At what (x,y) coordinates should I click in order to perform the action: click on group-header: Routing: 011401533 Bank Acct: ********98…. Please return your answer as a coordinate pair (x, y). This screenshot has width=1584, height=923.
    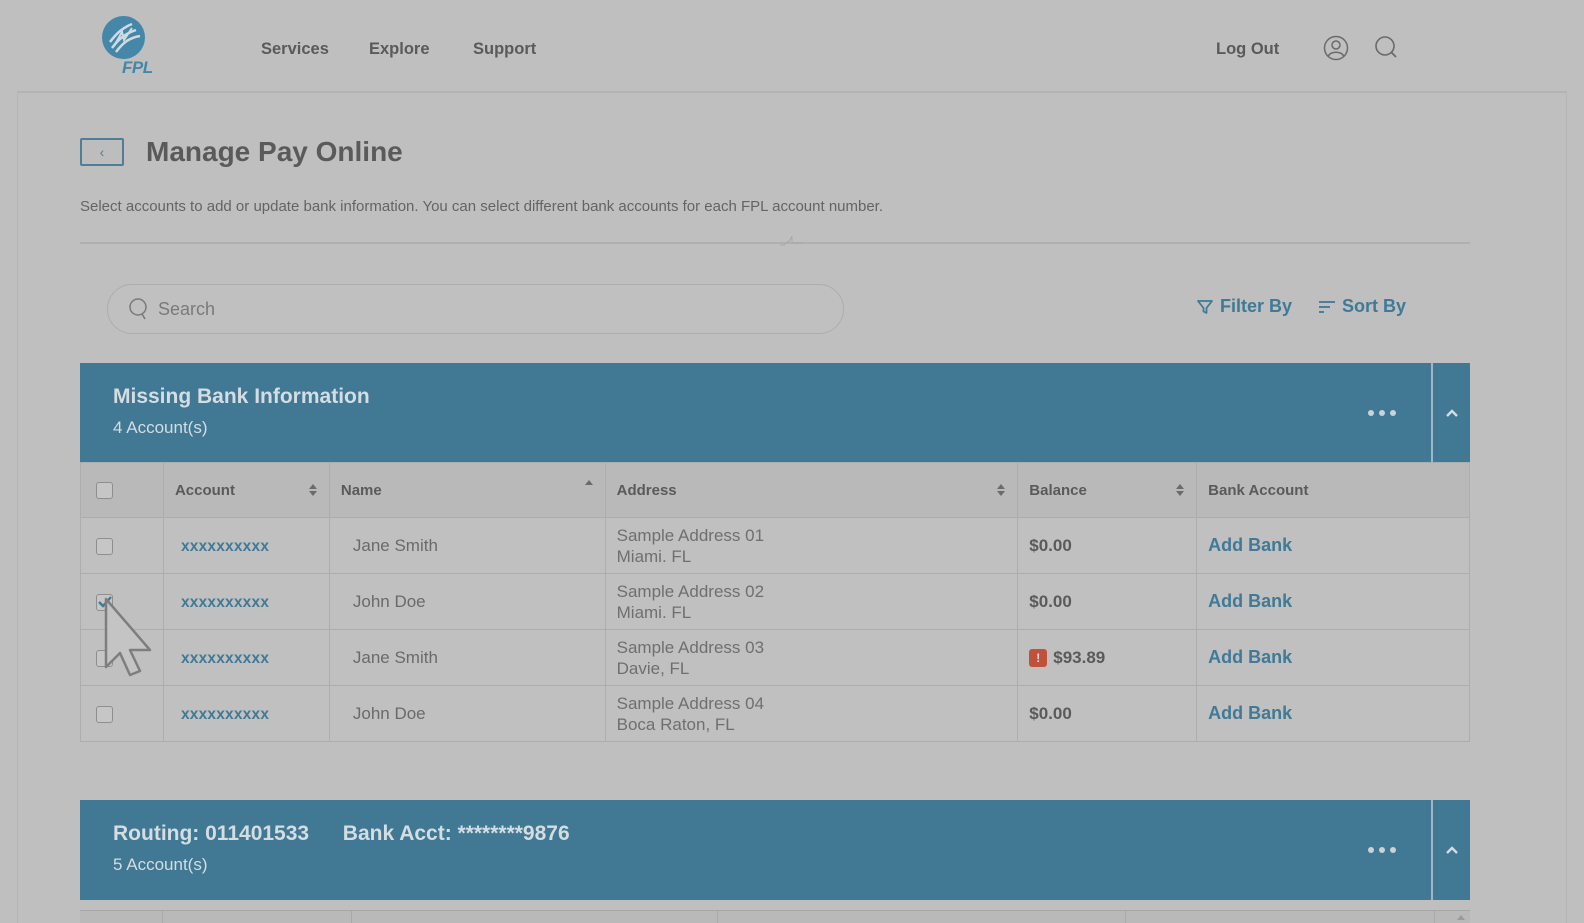
    Looking at the image, I should click on (755, 850).